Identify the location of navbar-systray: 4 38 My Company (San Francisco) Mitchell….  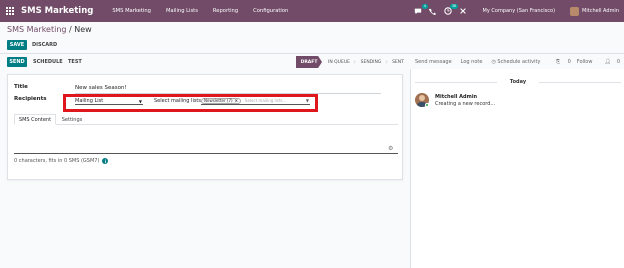
(516, 11).